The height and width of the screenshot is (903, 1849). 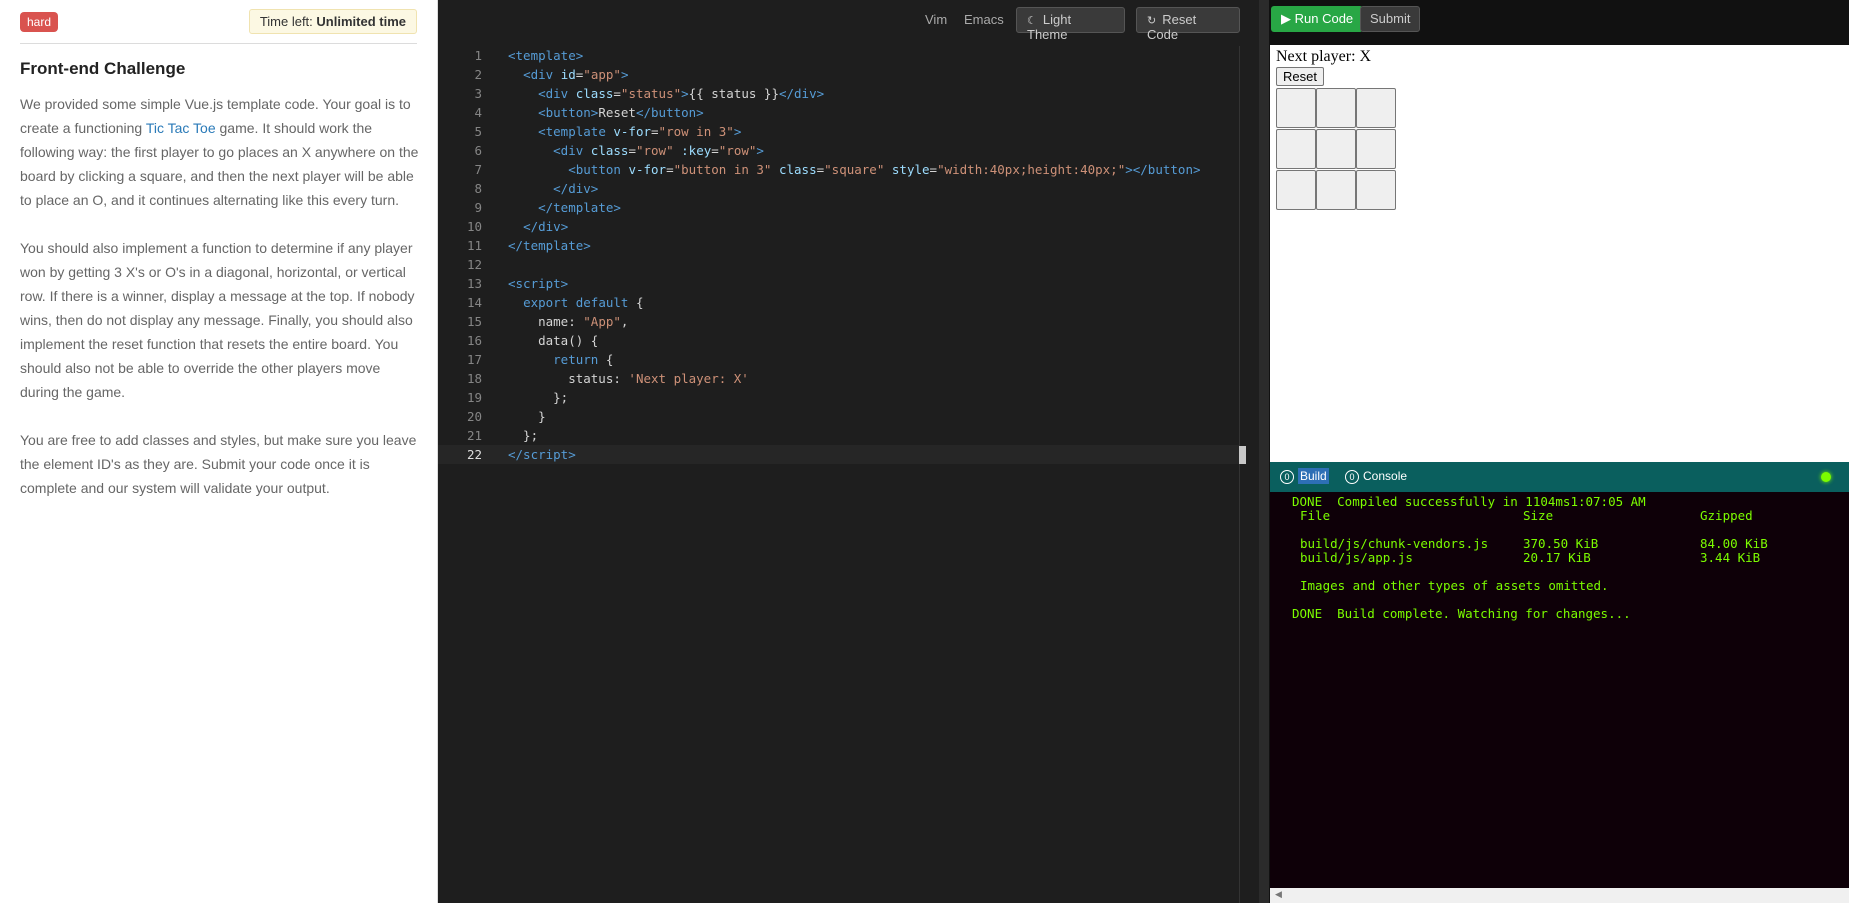 What do you see at coordinates (838, 454) in the screenshot?
I see `code-line-active: 22 </script>` at bounding box center [838, 454].